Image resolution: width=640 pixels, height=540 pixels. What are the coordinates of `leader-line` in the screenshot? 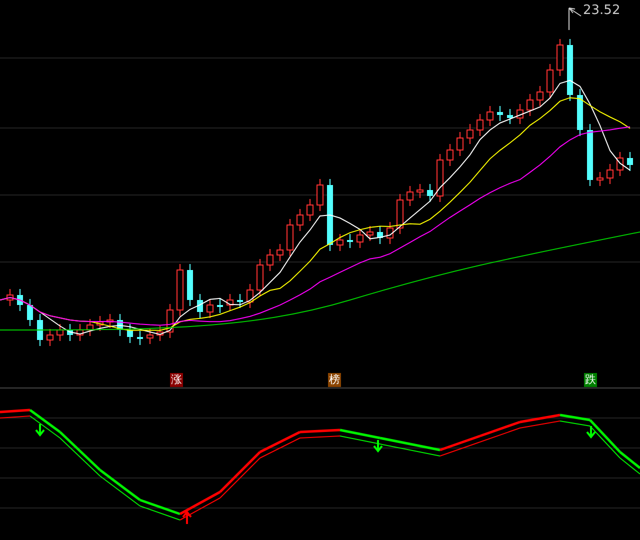 It's located at (575, 19).